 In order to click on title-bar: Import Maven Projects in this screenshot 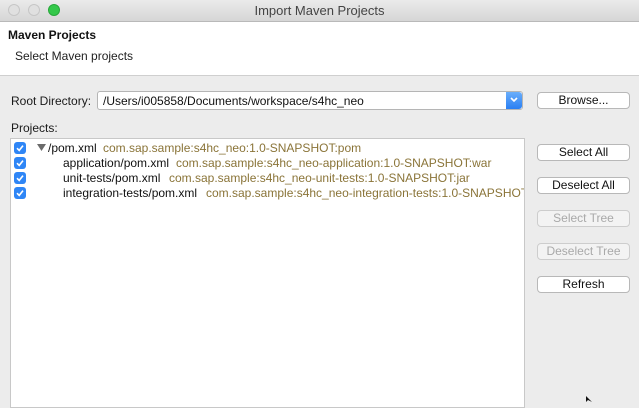, I will do `click(319, 11)`.